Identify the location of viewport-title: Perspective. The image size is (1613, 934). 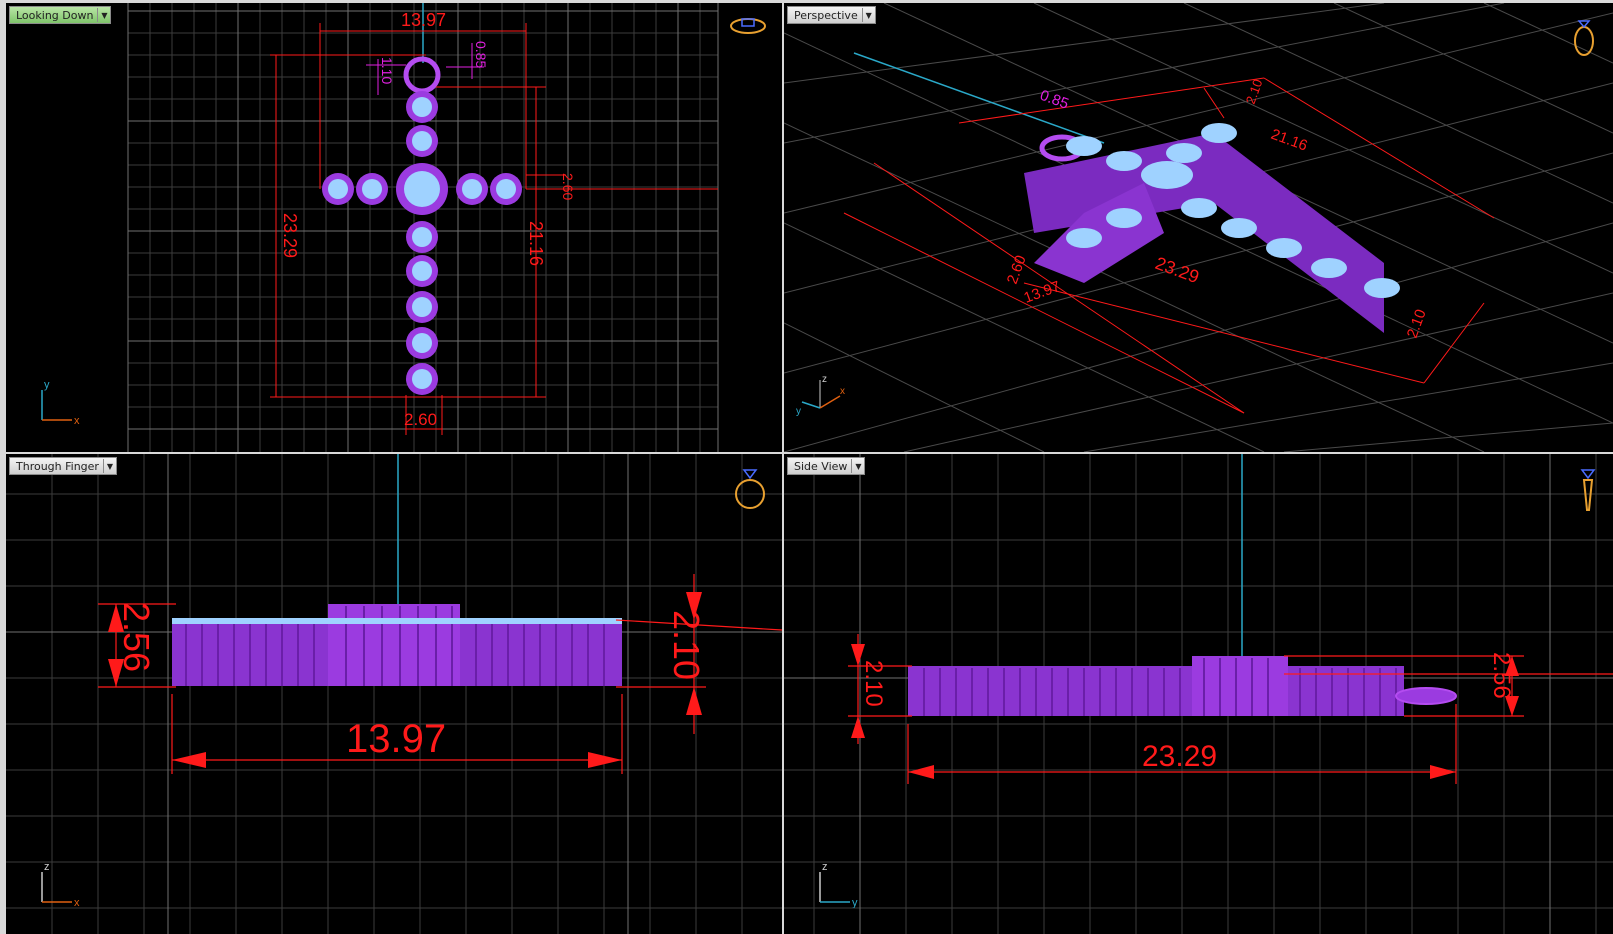
(826, 15).